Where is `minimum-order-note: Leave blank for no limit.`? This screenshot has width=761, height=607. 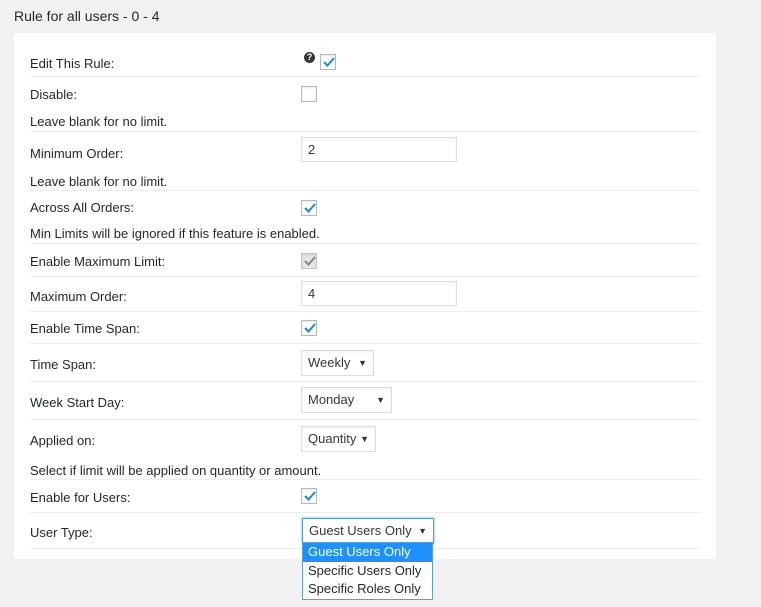 minimum-order-note: Leave blank for no limit. is located at coordinates (99, 121).